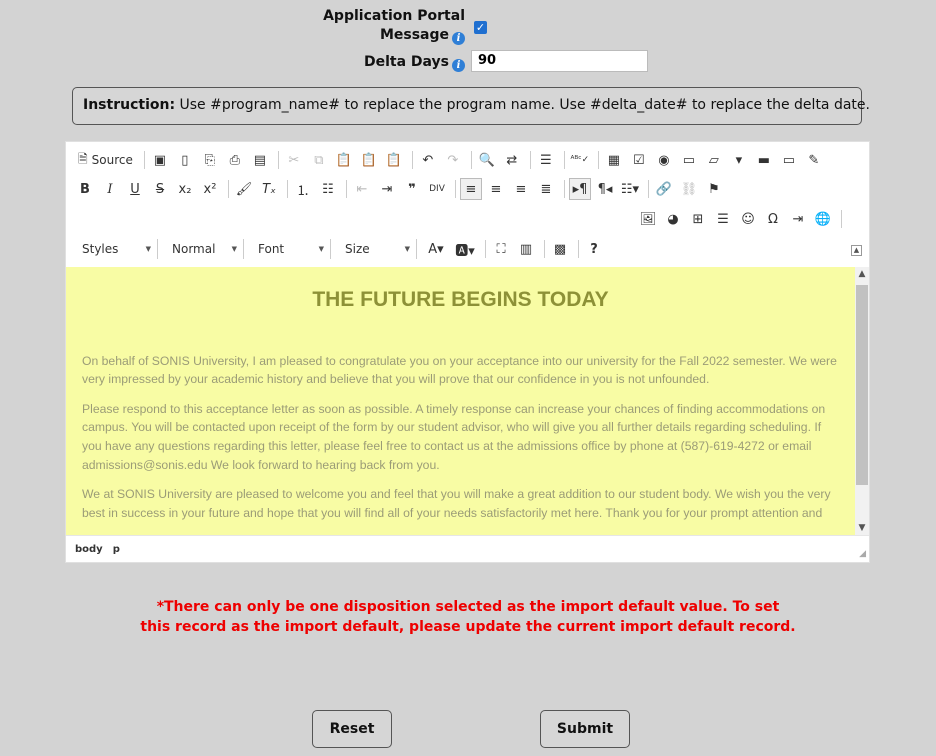 The image size is (936, 756). What do you see at coordinates (303, 189) in the screenshot?
I see `numbered-list-icon: ⒈` at bounding box center [303, 189].